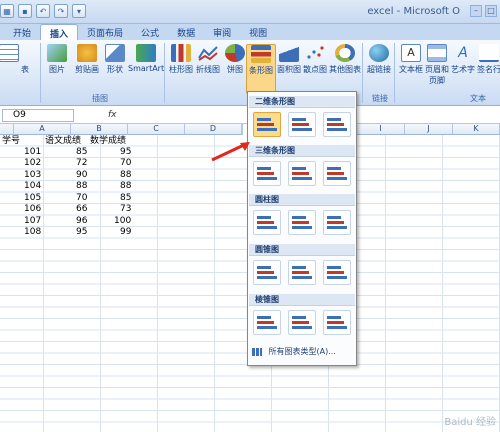  Describe the element at coordinates (32, 232) in the screenshot. I see `table-cell: 108` at that location.